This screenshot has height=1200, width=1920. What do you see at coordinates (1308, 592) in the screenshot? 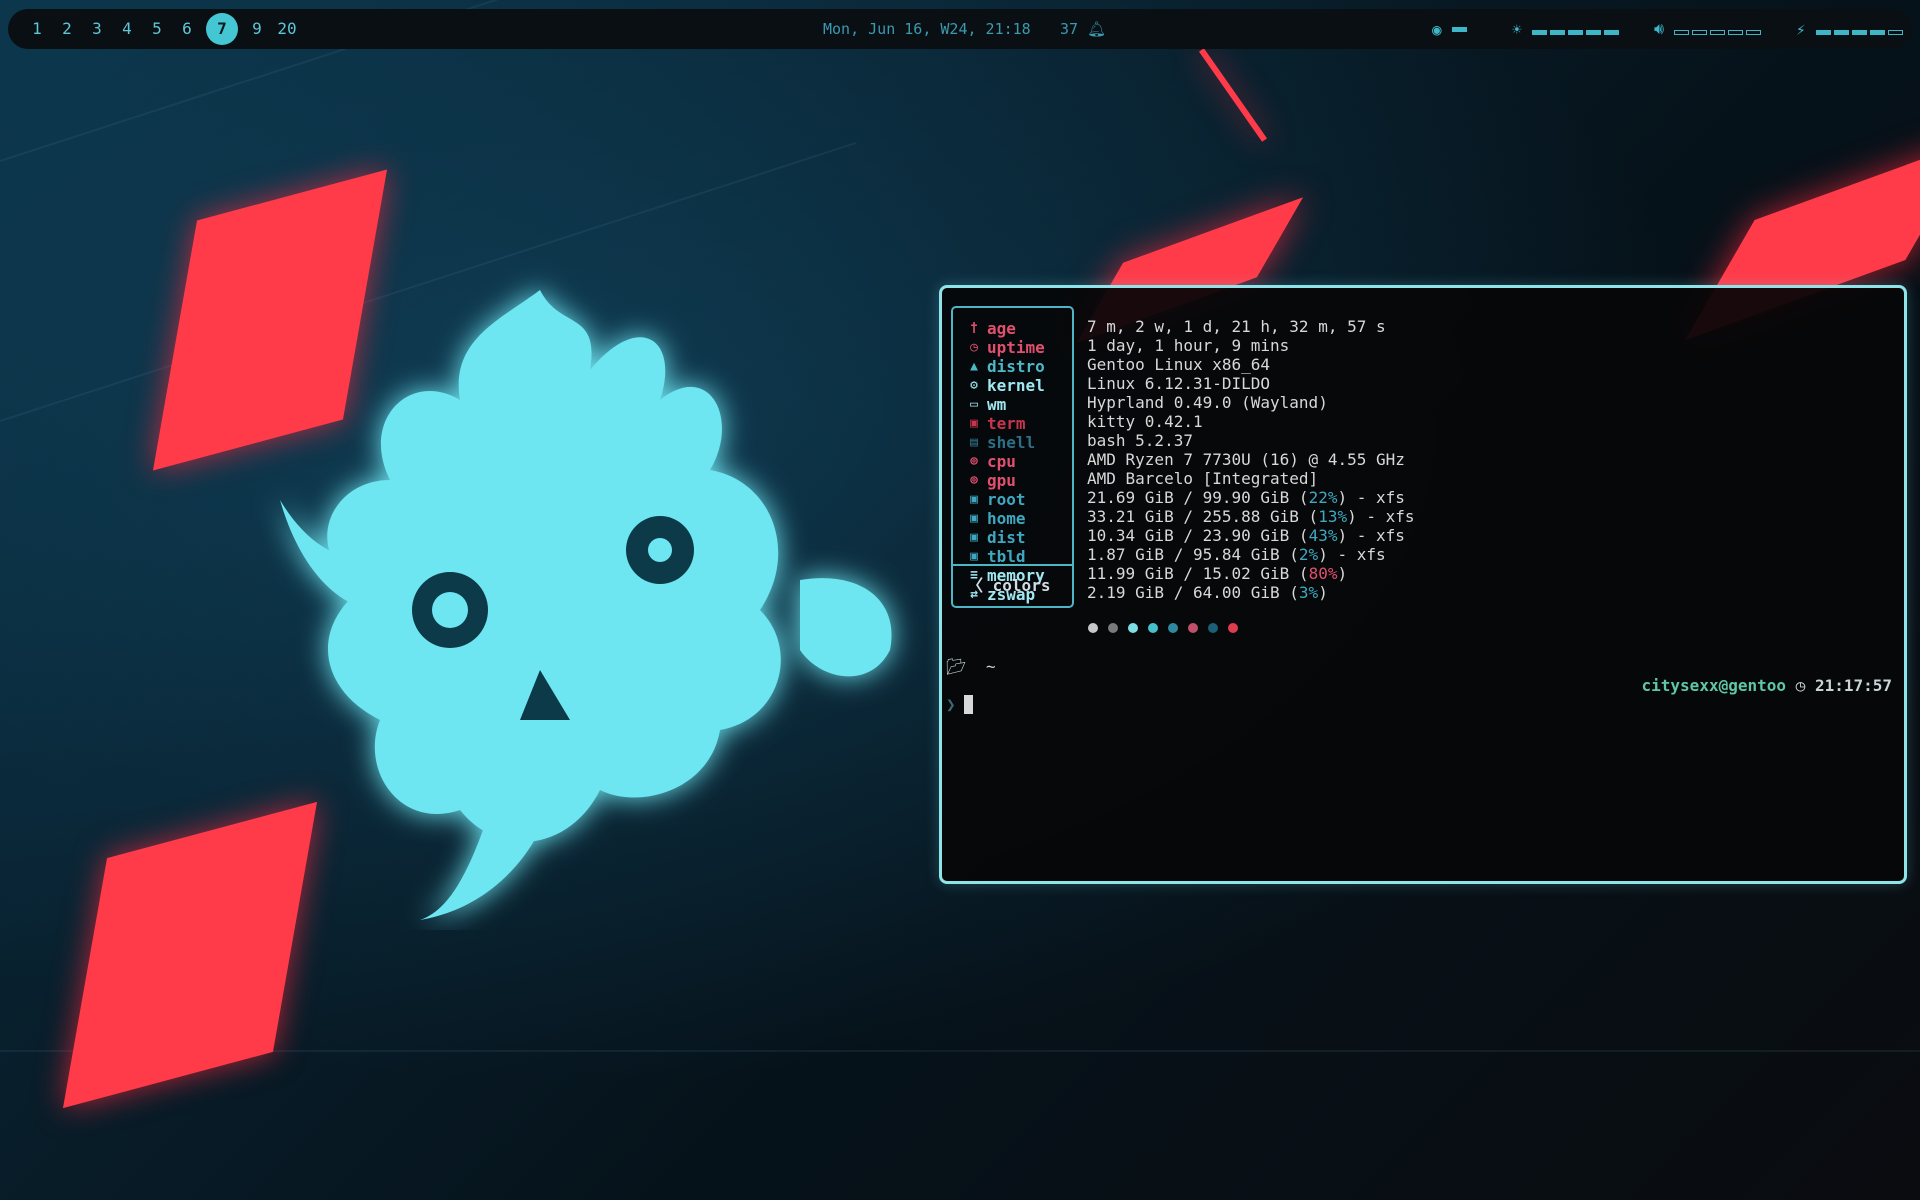
I see `usage-percent: 3%` at bounding box center [1308, 592].